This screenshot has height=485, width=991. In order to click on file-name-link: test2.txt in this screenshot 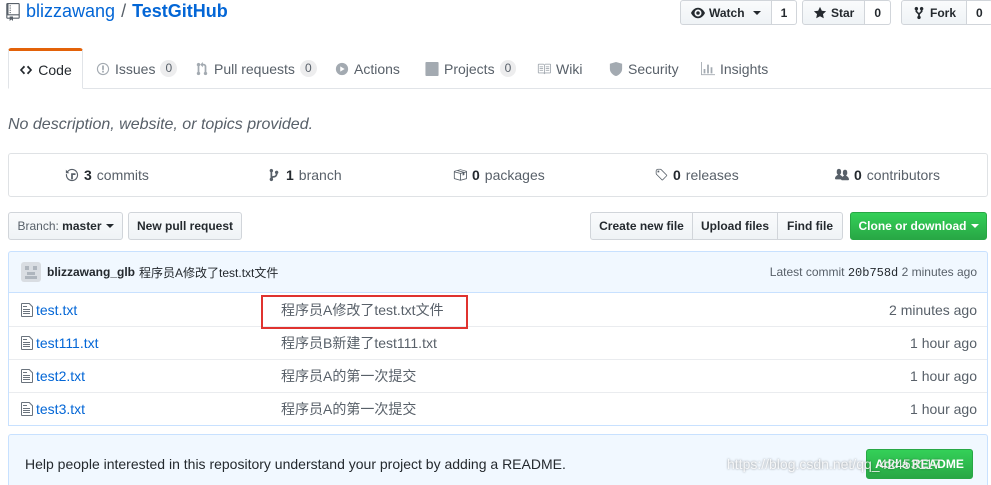, I will do `click(60, 376)`.